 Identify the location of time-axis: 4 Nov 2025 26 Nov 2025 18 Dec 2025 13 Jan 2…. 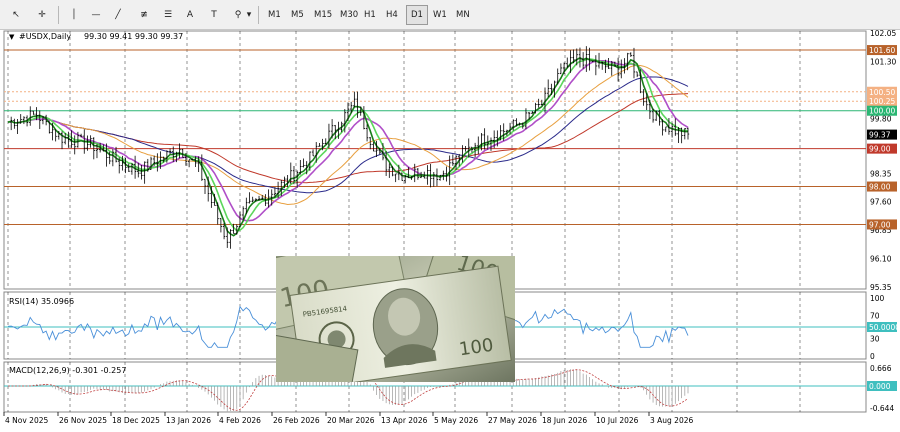
(348, 418).